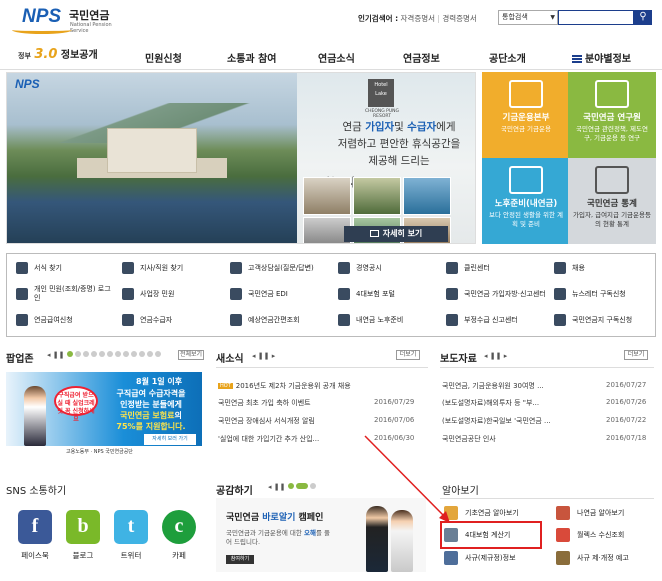 This screenshot has height=581, width=662. What do you see at coordinates (128, 294) in the screenshot?
I see `building-icon` at bounding box center [128, 294].